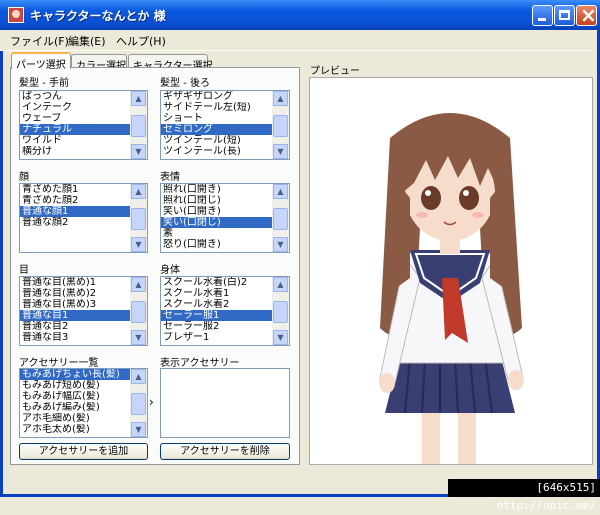 The height and width of the screenshot is (515, 600). What do you see at coordinates (75, 374) in the screenshot?
I see `list-item: もみあげちょい長(髪)` at bounding box center [75, 374].